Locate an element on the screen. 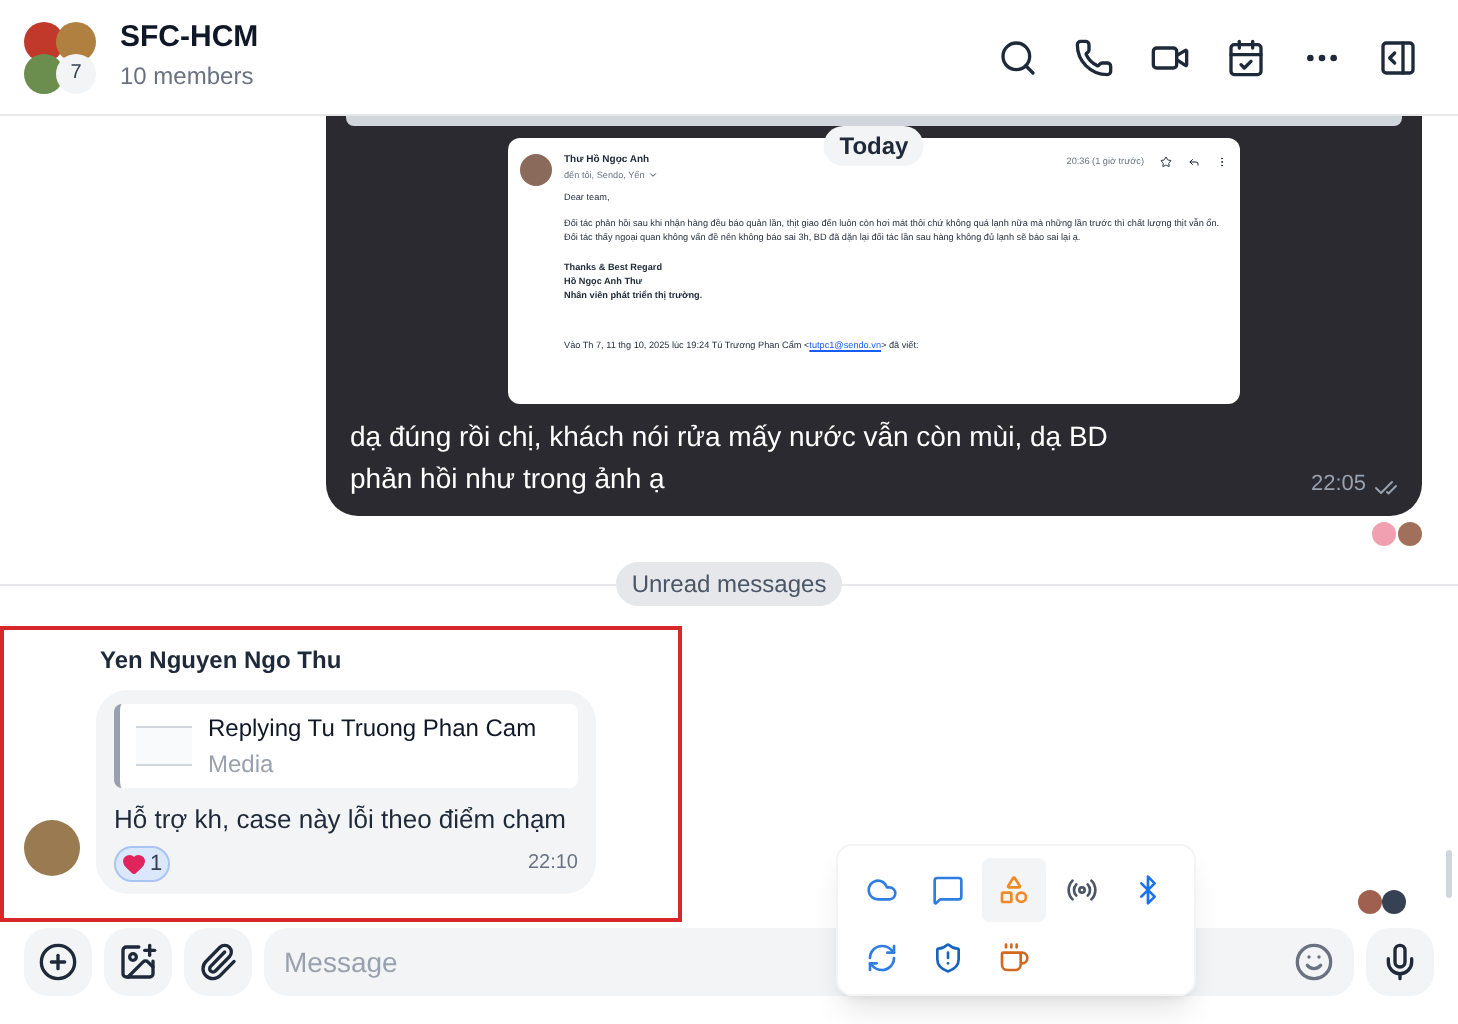  paperclip-icon is located at coordinates (218, 962).